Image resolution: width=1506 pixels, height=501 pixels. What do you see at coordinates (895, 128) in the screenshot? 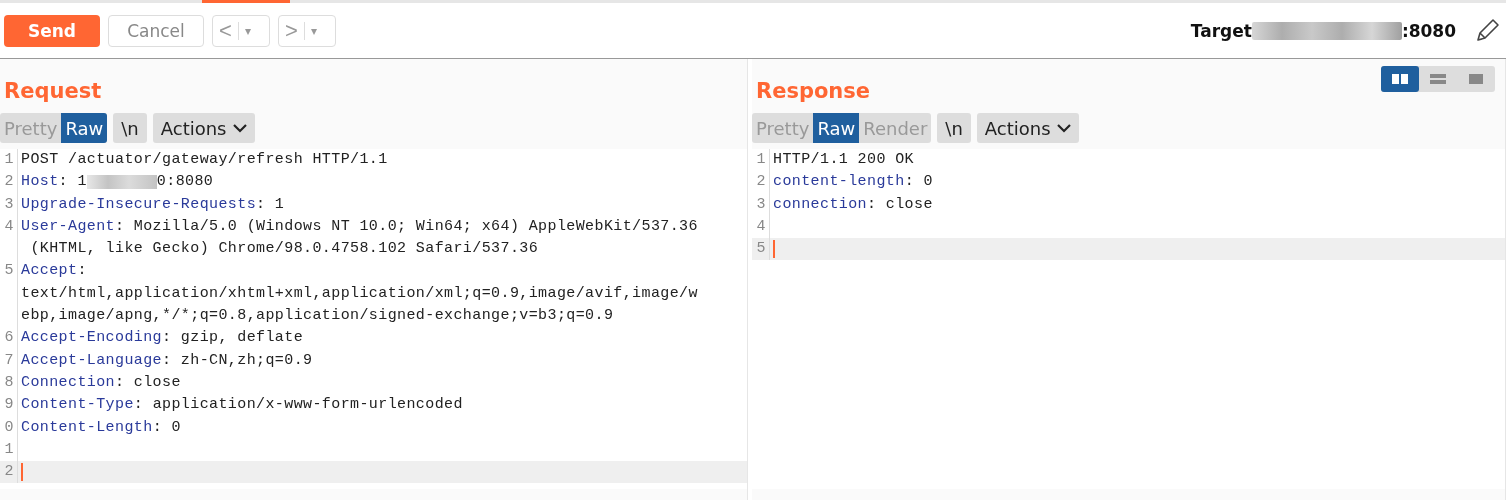
I see `view-tab: Render` at bounding box center [895, 128].